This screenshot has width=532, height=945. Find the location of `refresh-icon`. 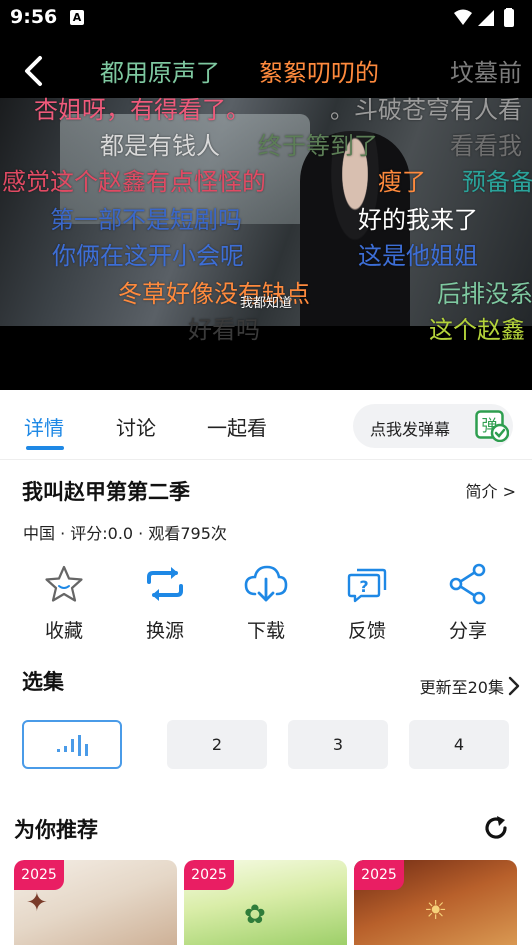

refresh-icon is located at coordinates (496, 828).